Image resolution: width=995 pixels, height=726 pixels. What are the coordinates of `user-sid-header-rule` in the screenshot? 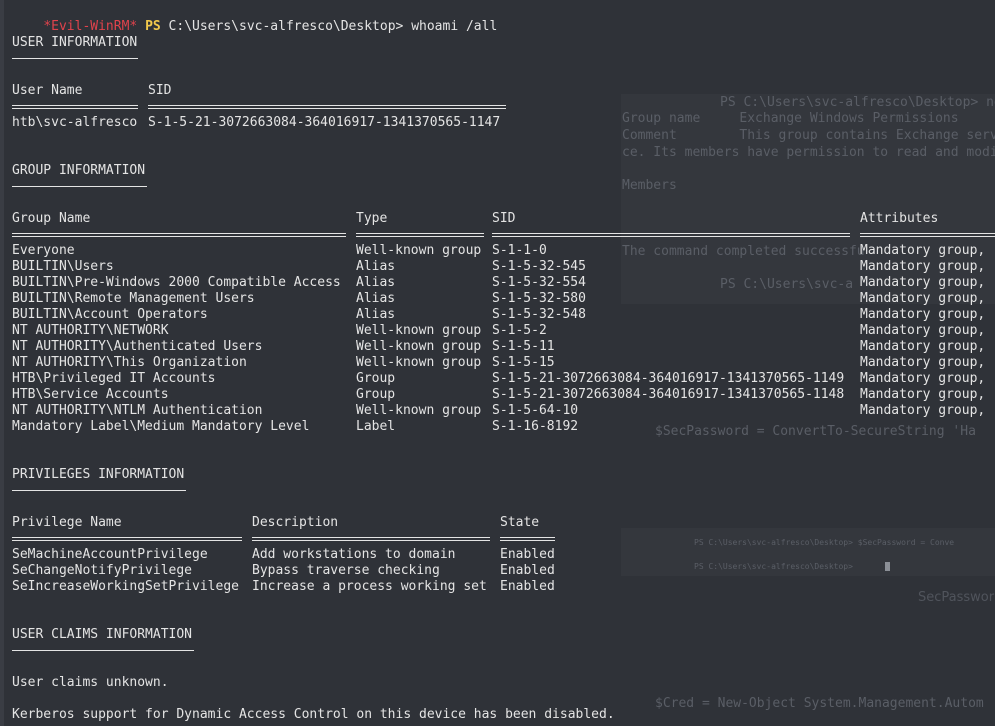 It's located at (327, 107).